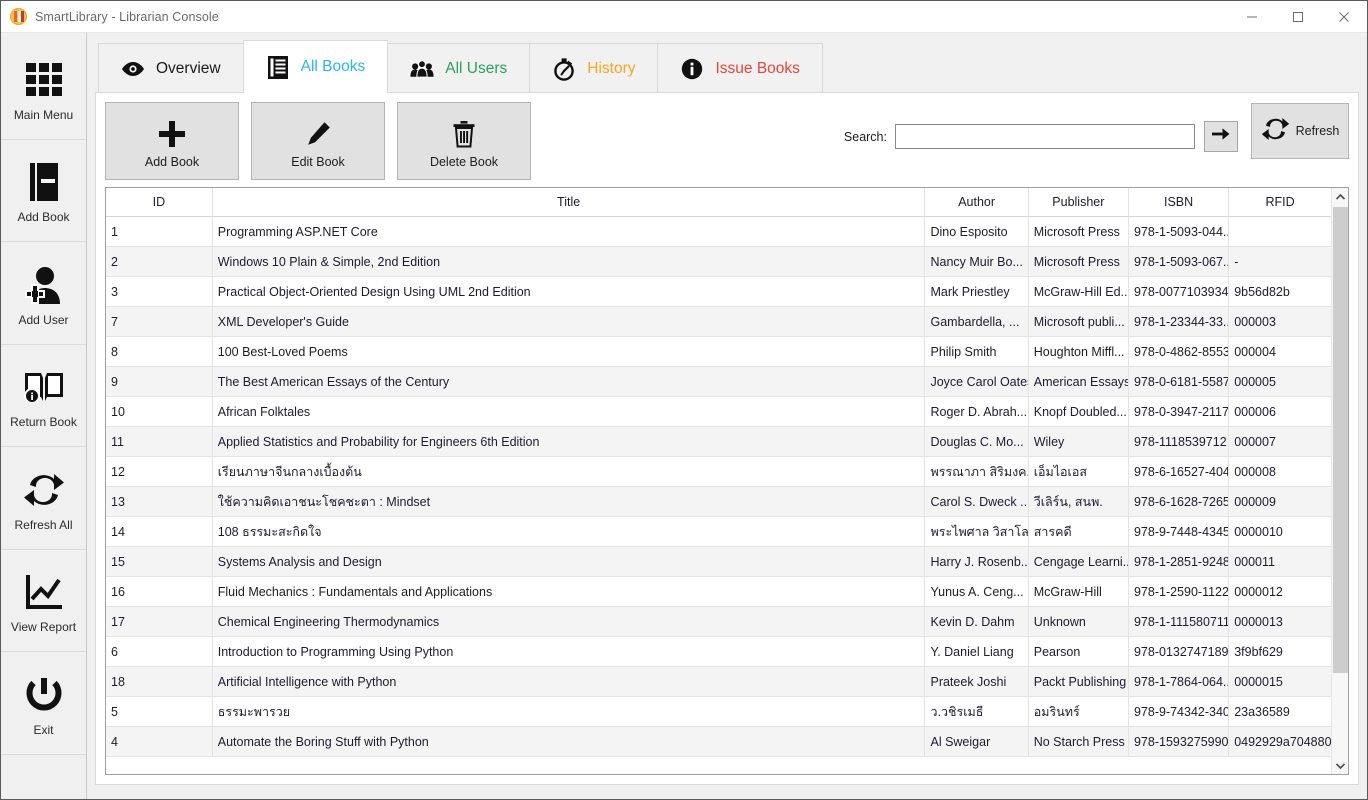  I want to click on column-header-id: ID, so click(159, 202).